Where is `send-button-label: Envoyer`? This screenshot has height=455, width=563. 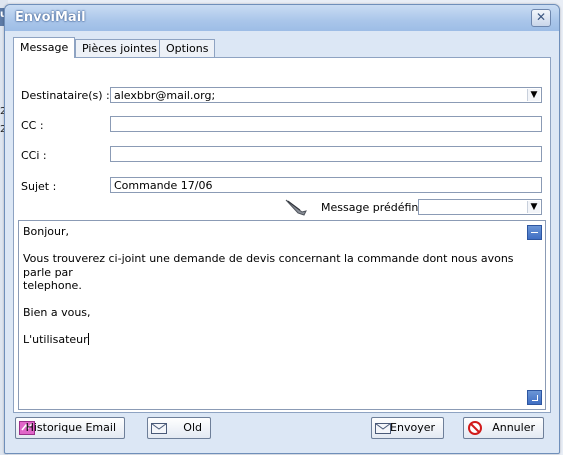
send-button-label: Envoyer is located at coordinates (412, 427).